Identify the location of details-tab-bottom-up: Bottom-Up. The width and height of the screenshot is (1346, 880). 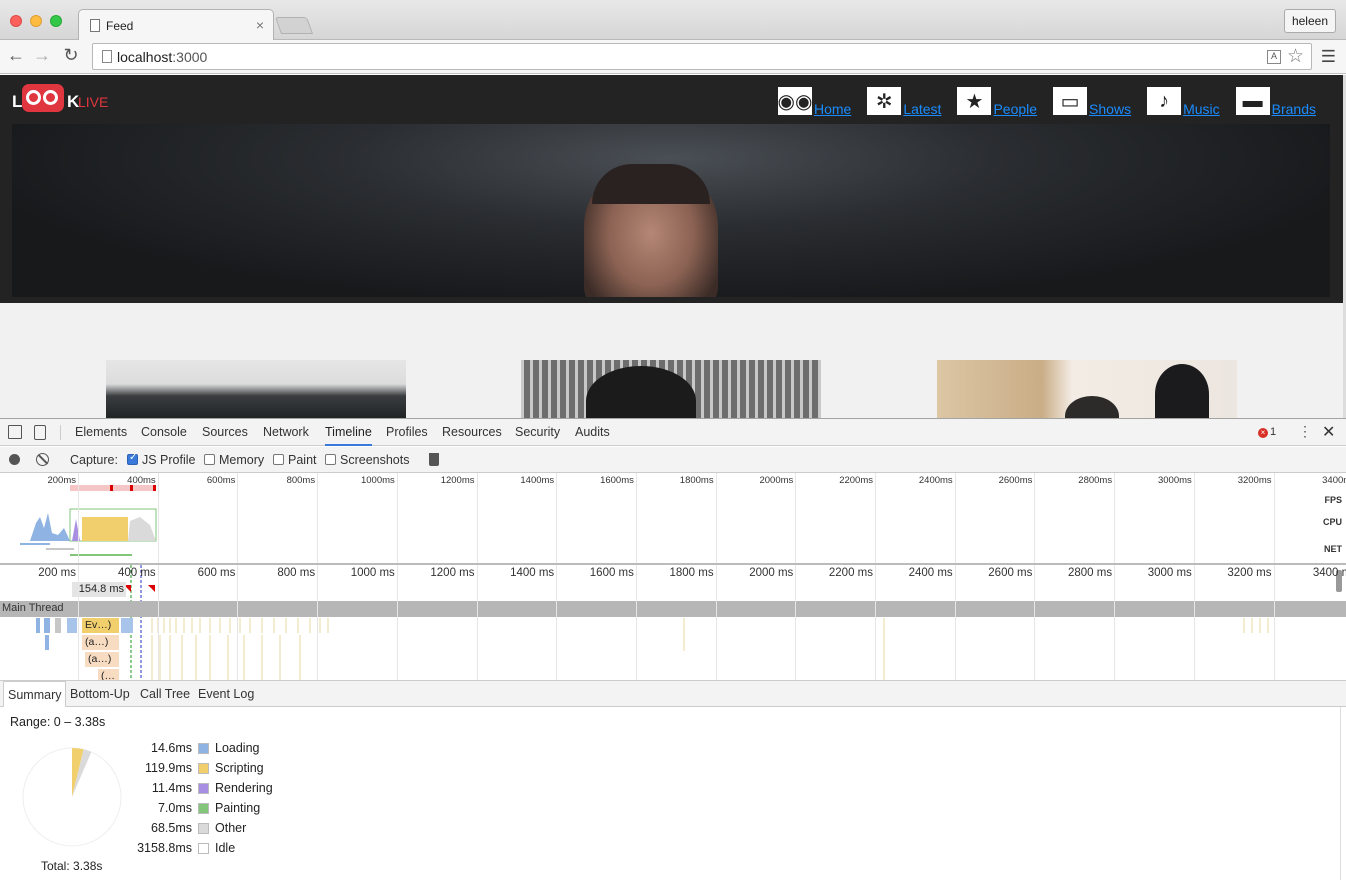
(100, 694).